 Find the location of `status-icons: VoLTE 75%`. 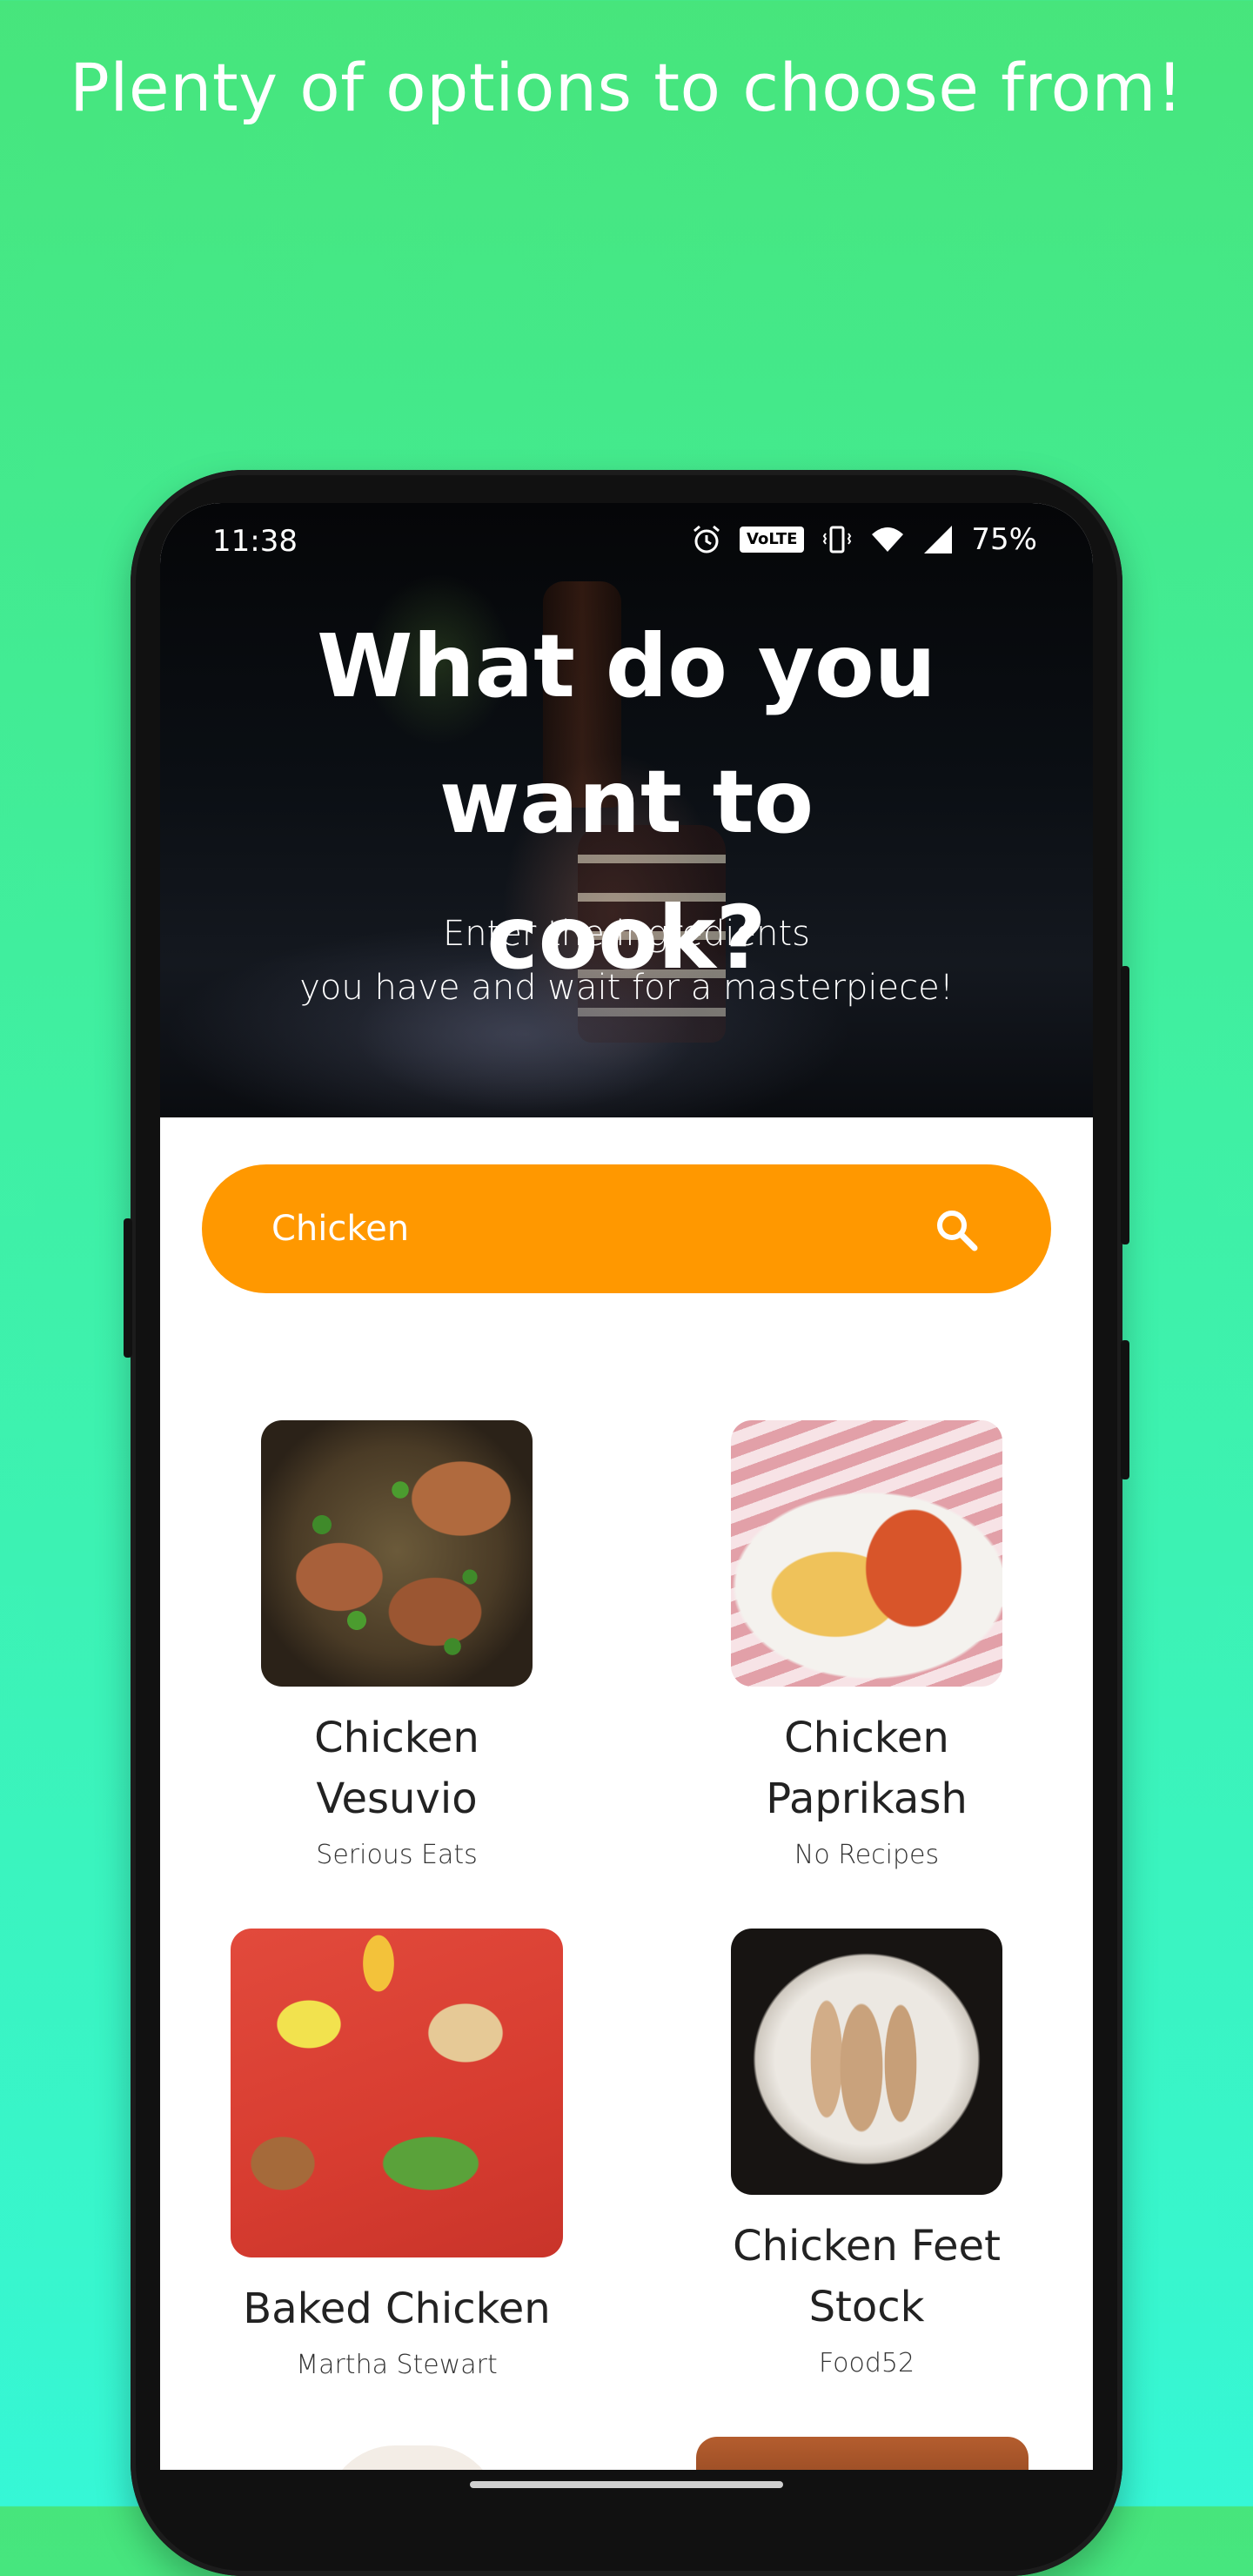

status-icons: VoLTE 75% is located at coordinates (863, 539).